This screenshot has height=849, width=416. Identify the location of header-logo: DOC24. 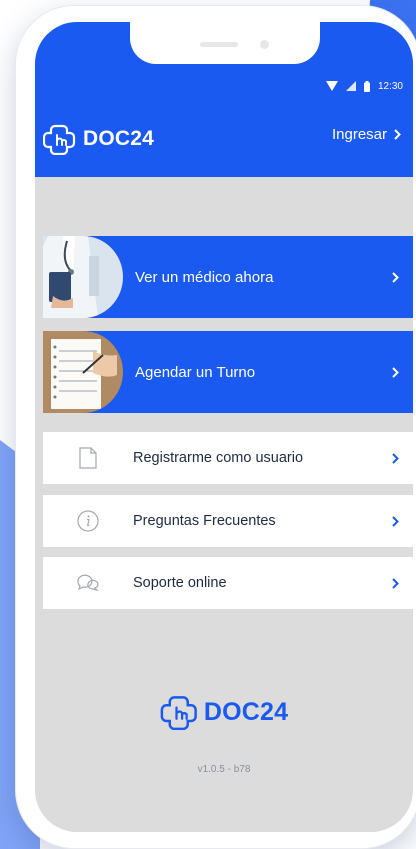
(98, 139).